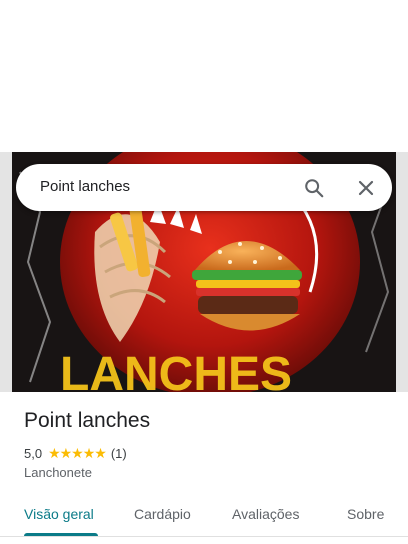  Describe the element at coordinates (85, 186) in the screenshot. I see `search-input: Point lanches` at that location.